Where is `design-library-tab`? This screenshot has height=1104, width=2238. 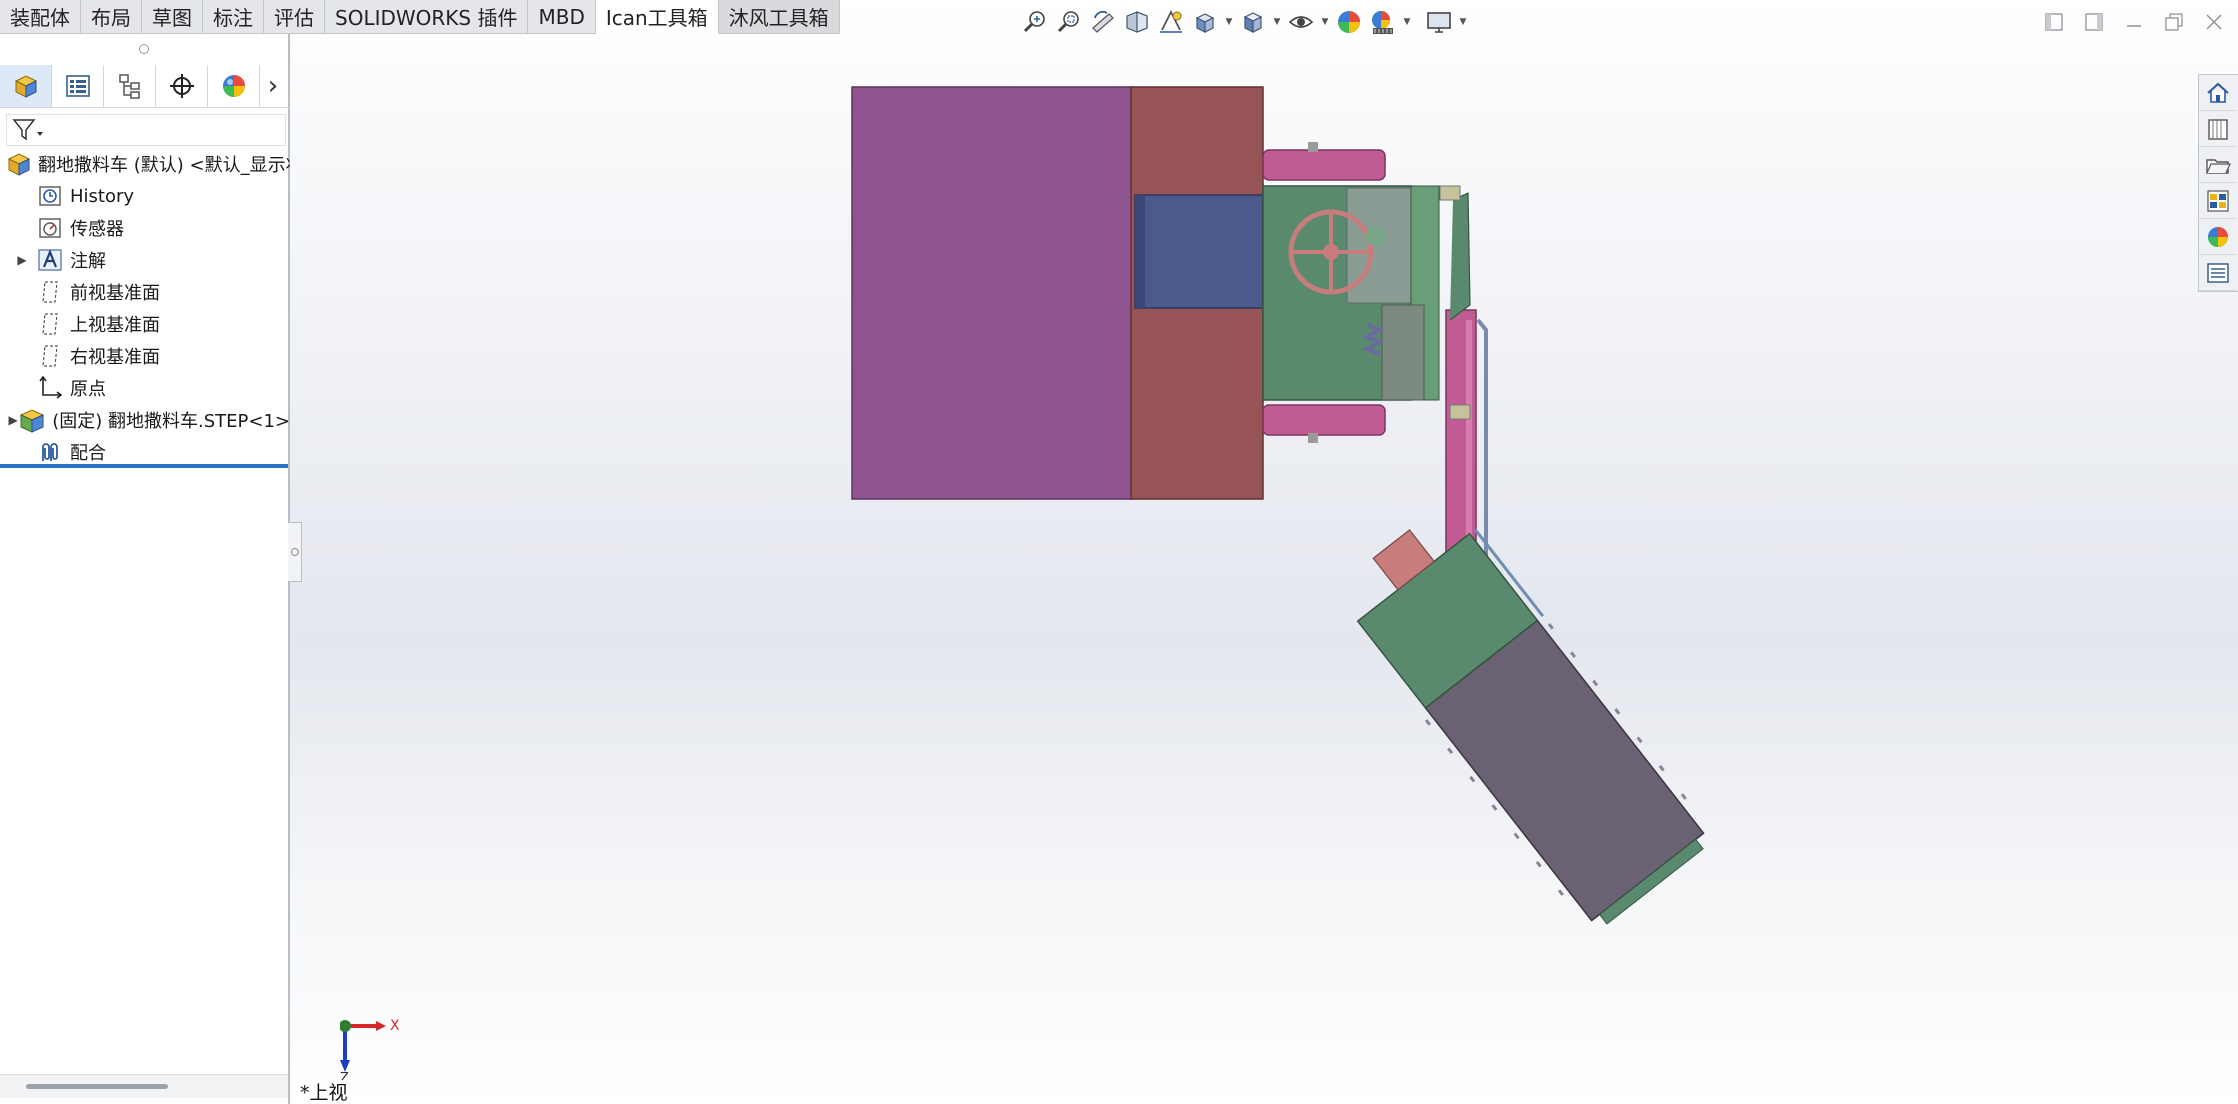 design-library-tab is located at coordinates (2218, 129).